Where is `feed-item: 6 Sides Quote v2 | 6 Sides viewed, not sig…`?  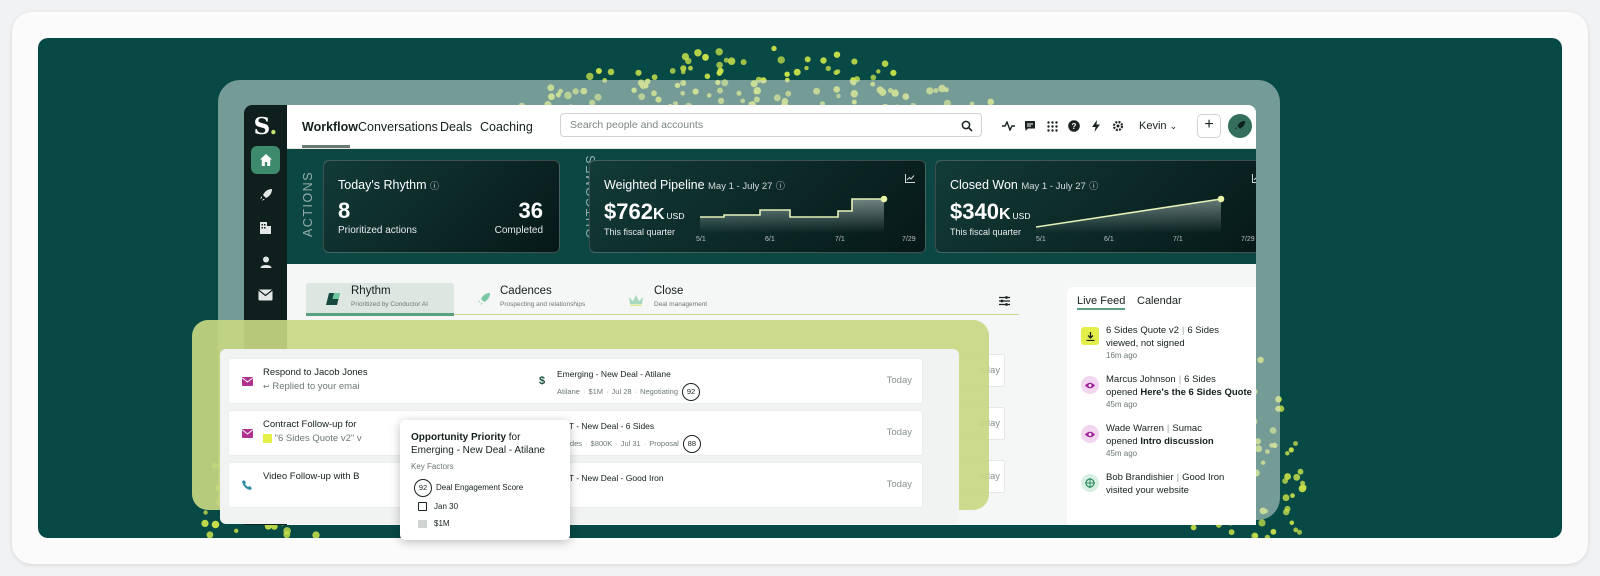 feed-item: 6 Sides Quote v2 | 6 Sides viewed, not sig… is located at coordinates (1166, 348).